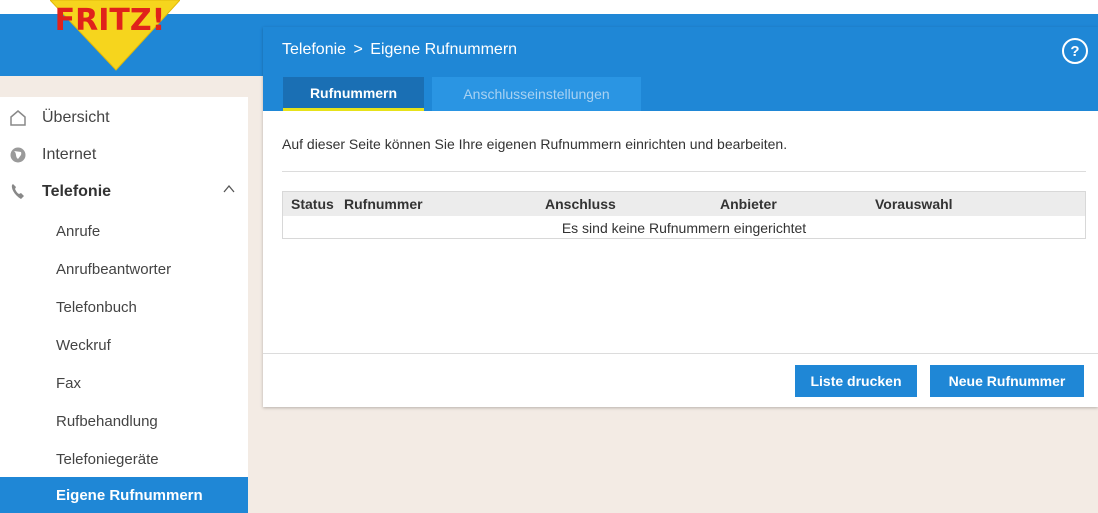 The width and height of the screenshot is (1098, 513). I want to click on tab-rufnummern: Rufnummern, so click(353, 94).